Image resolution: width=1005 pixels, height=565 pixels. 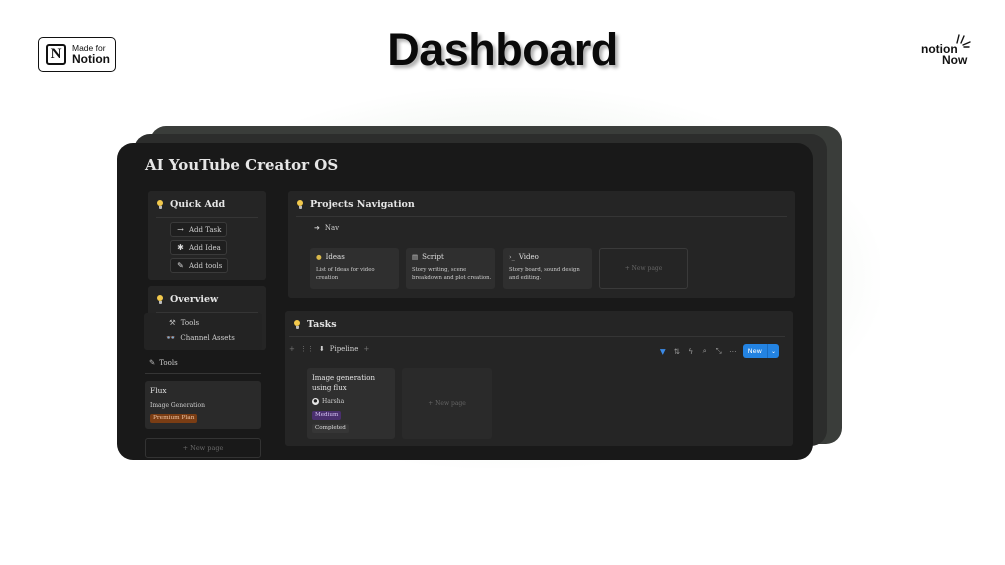 I want to click on add-idea-button: ✱ Add Idea, so click(x=198, y=247).